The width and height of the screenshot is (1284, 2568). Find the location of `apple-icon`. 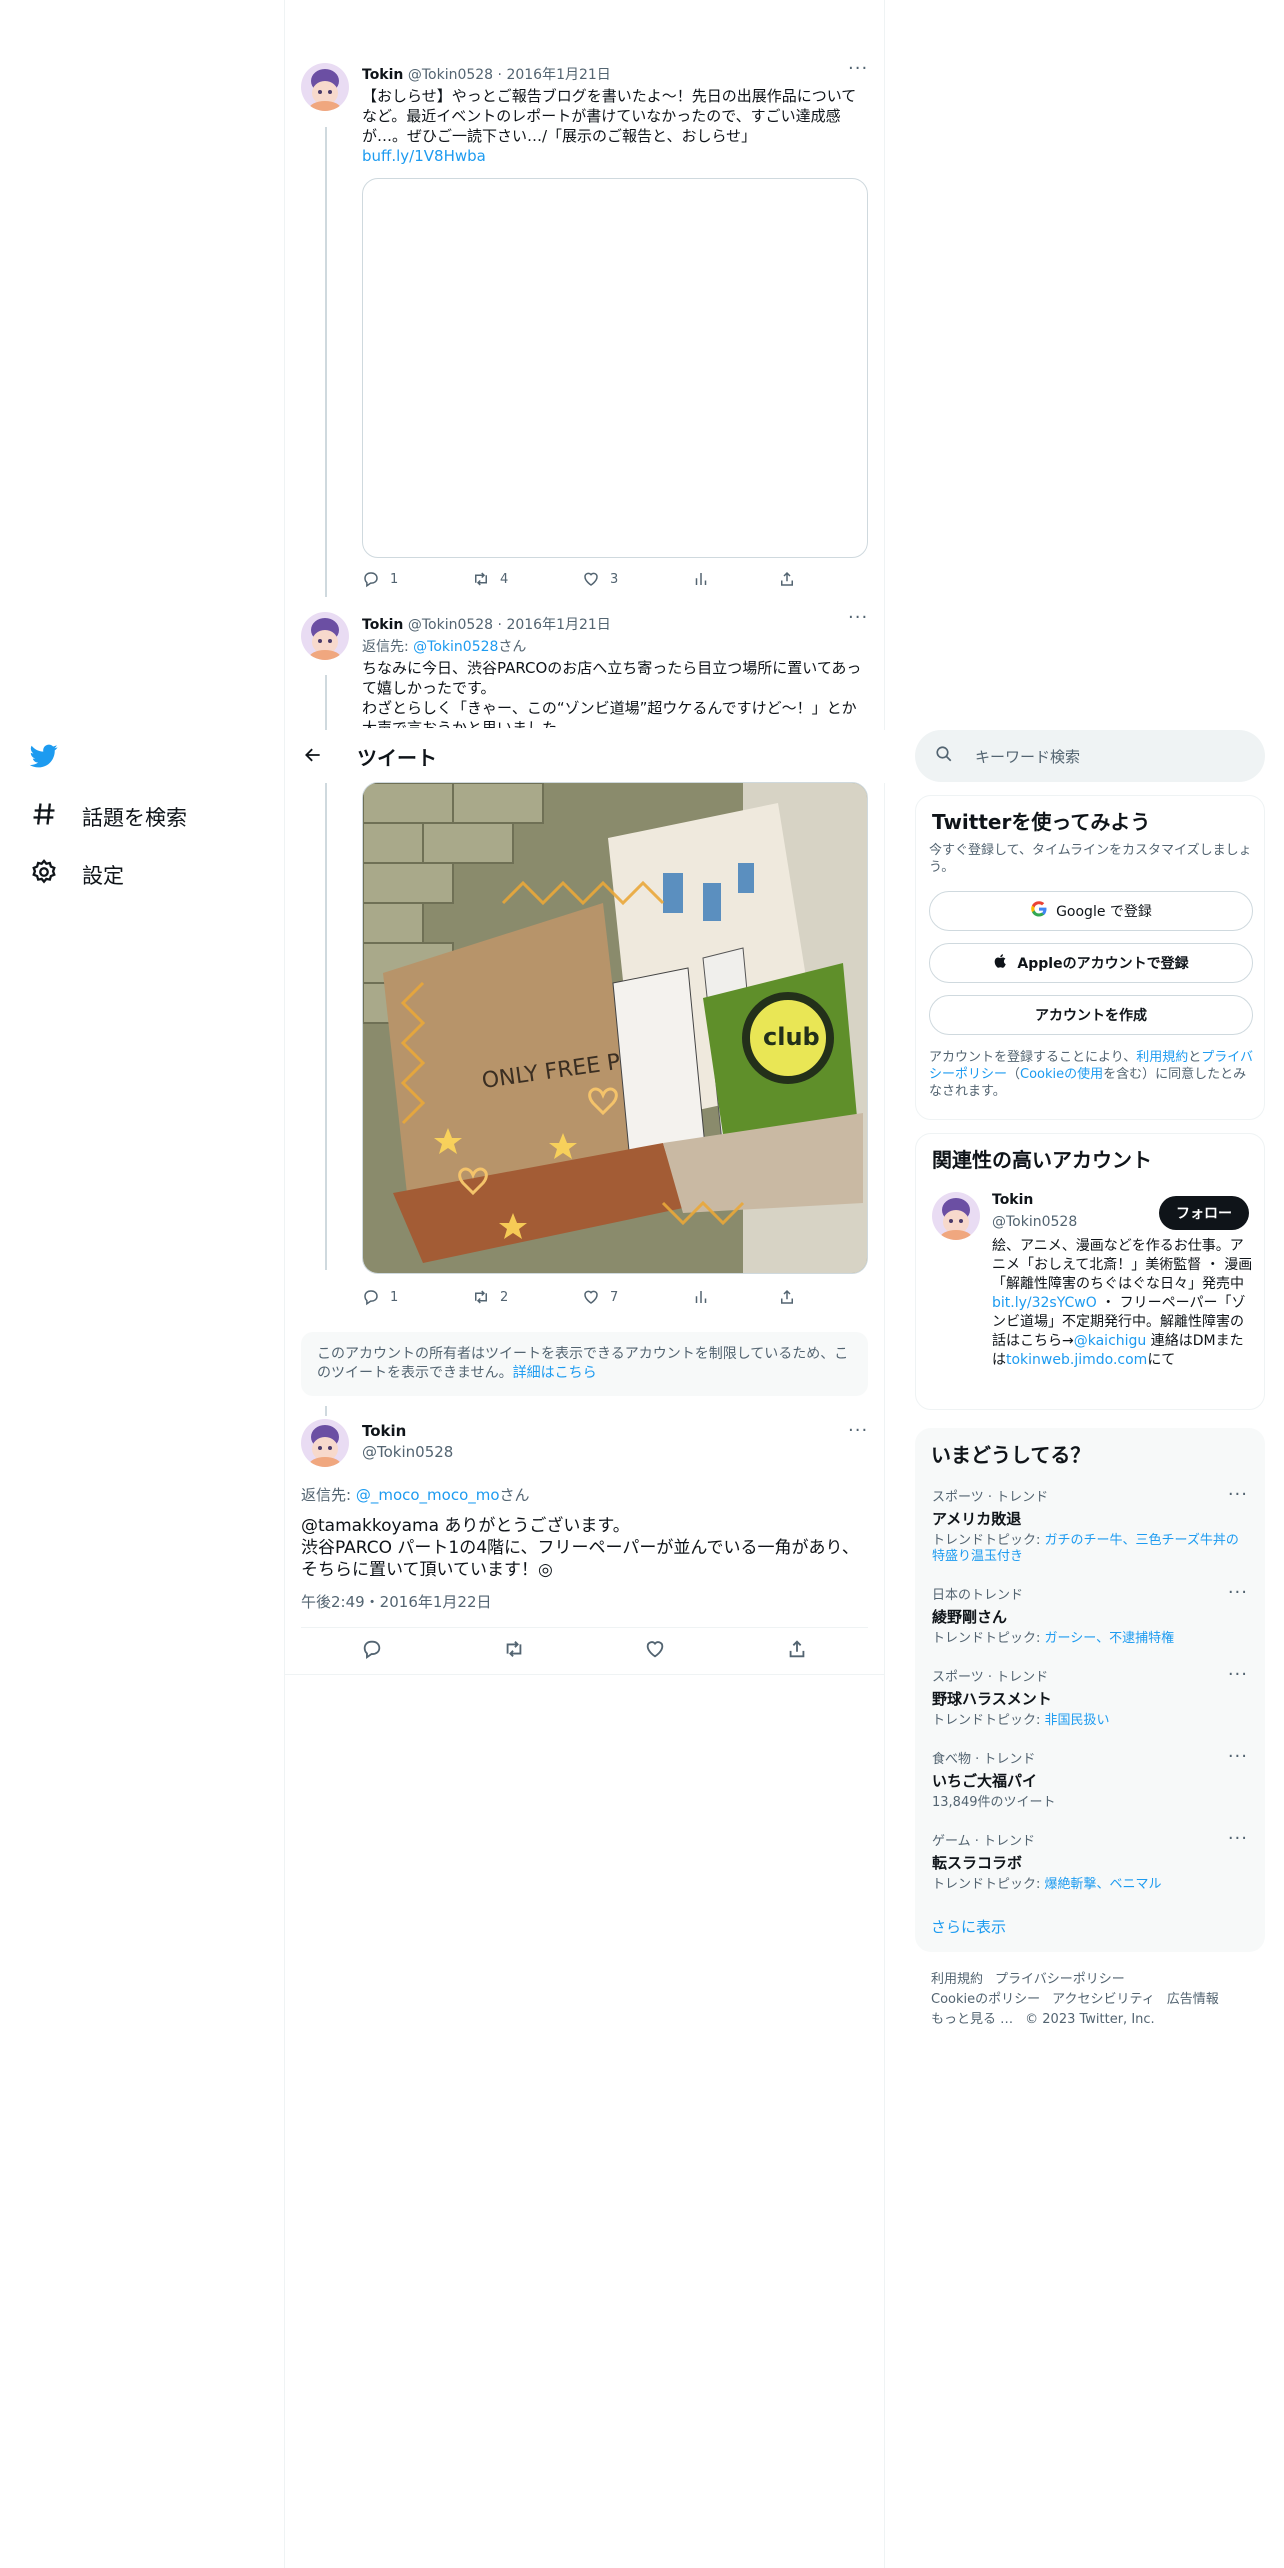

apple-icon is located at coordinates (1001, 963).